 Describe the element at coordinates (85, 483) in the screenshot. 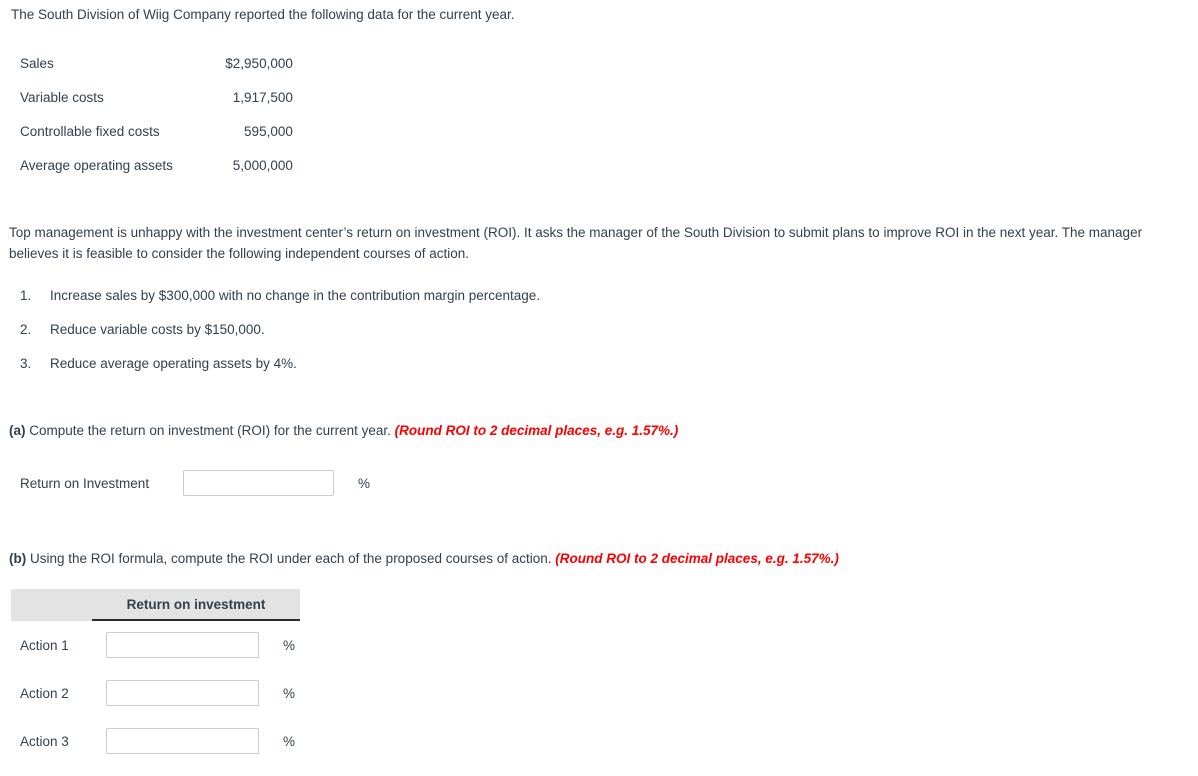

I see `return-on-investment-label: Return on Investment` at that location.